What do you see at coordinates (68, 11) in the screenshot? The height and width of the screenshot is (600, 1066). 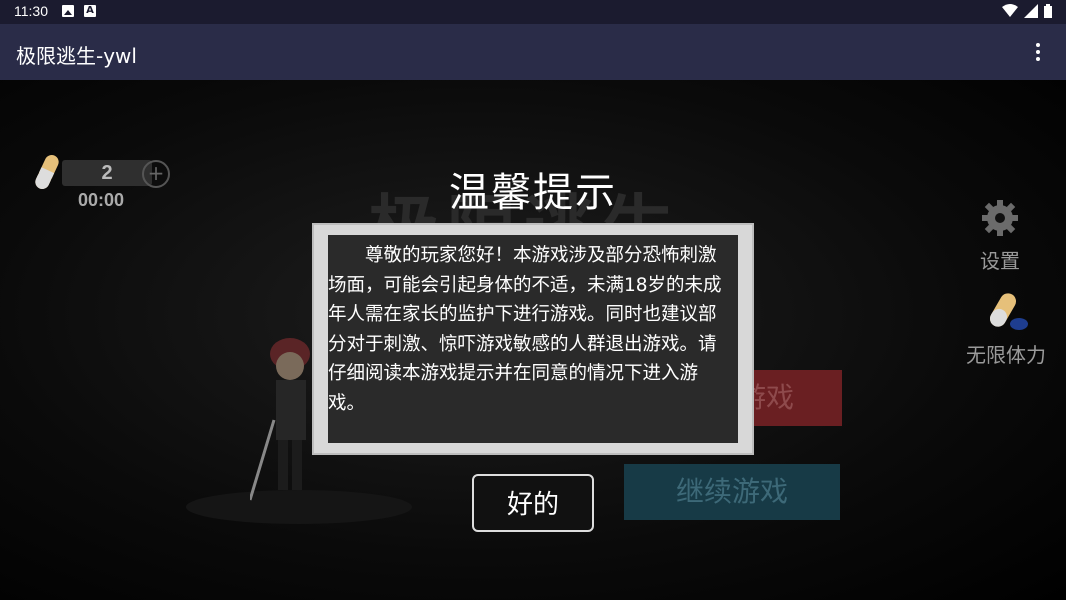 I see `image-notification-icon` at bounding box center [68, 11].